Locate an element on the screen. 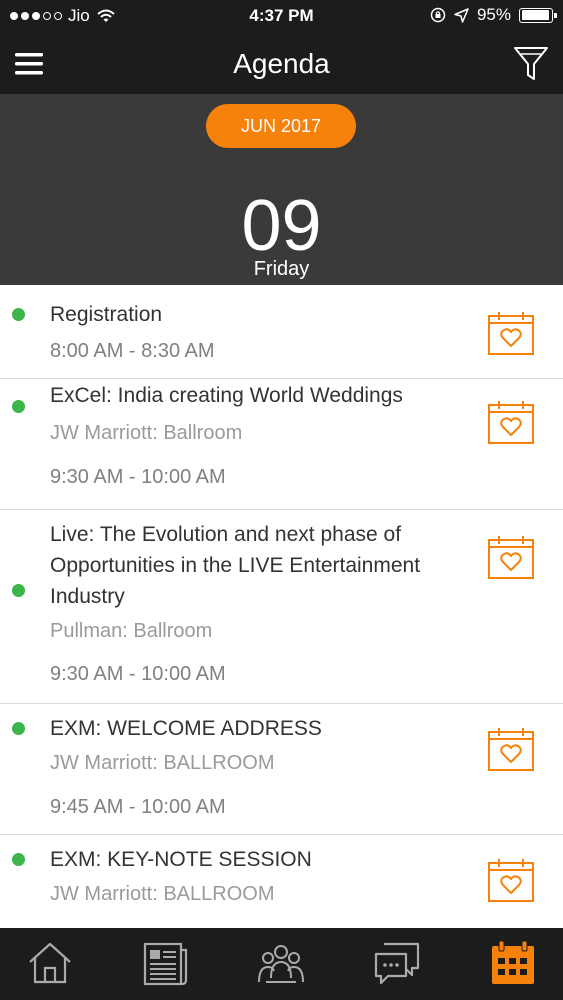 This screenshot has height=1000, width=563. chat-icon is located at coordinates (397, 963).